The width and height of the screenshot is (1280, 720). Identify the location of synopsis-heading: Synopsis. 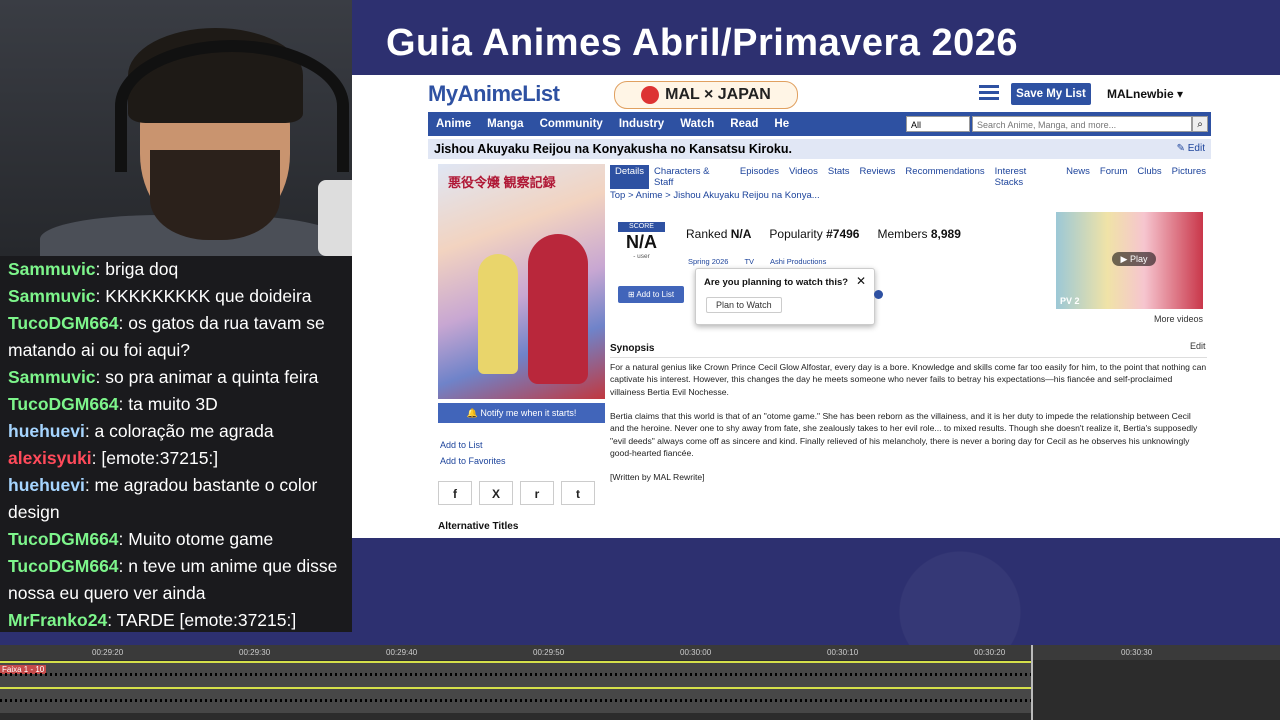
(632, 348).